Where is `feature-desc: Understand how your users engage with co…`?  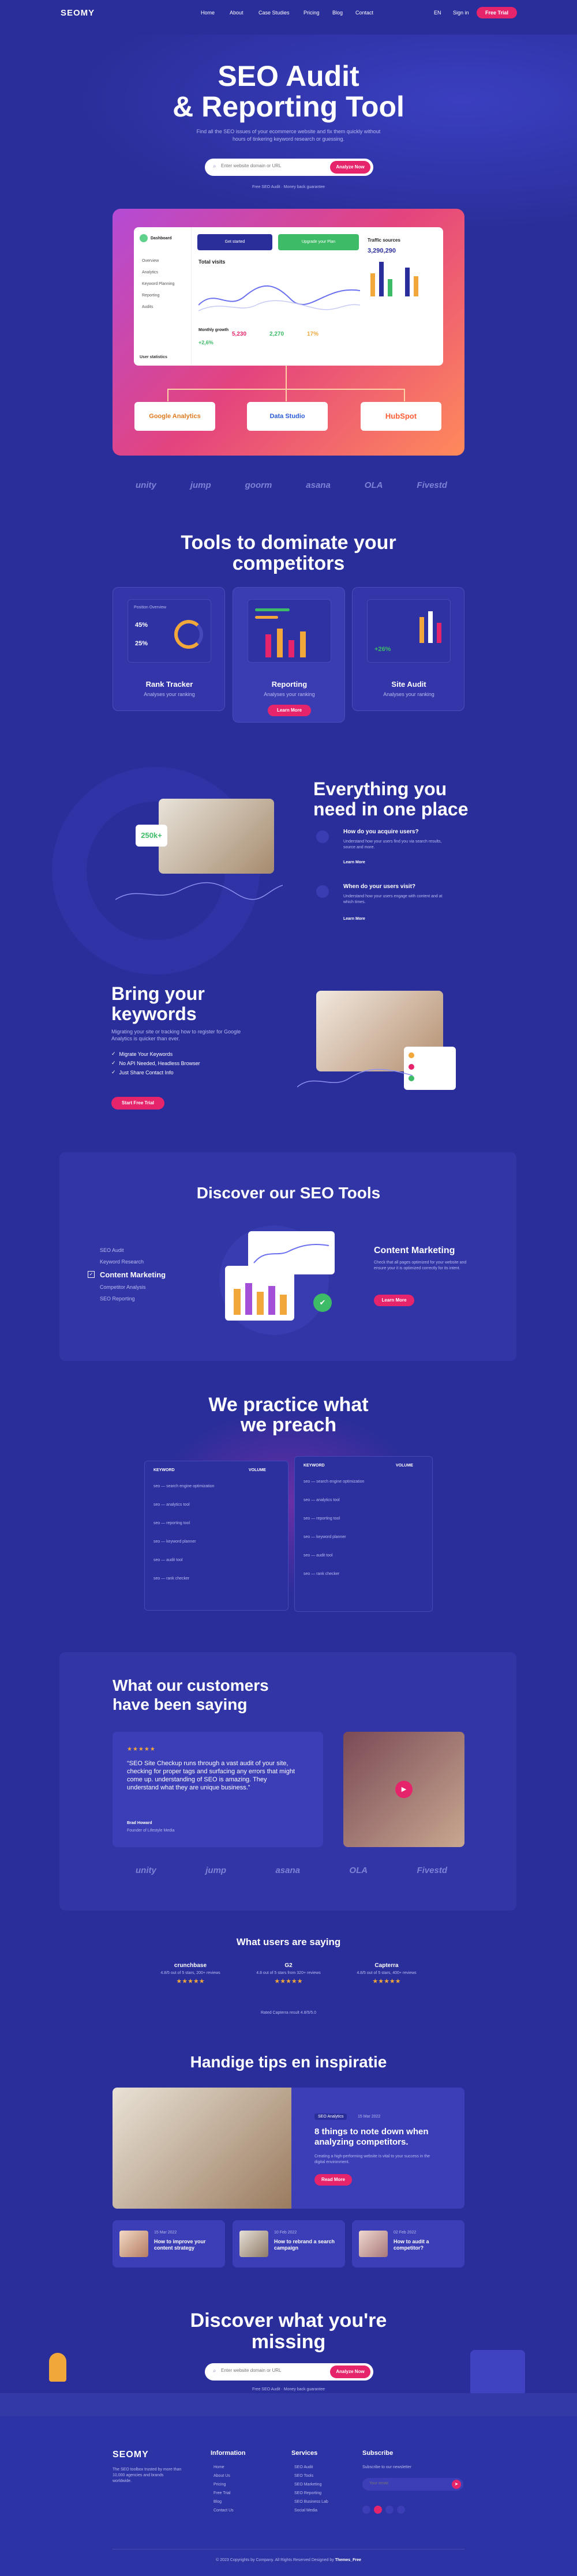
feature-desc: Understand how your users engage with co… is located at coordinates (393, 899).